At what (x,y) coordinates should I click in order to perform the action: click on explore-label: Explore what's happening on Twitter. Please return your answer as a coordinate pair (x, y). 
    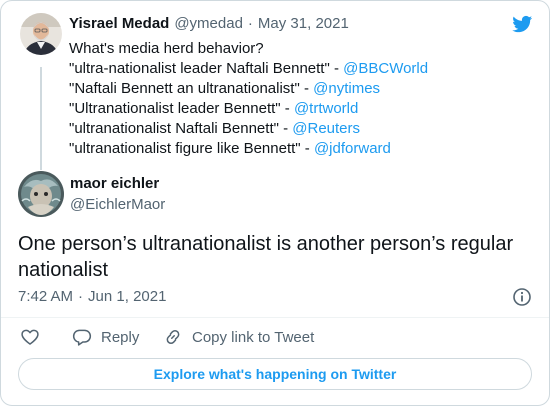
    Looking at the image, I should click on (275, 374).